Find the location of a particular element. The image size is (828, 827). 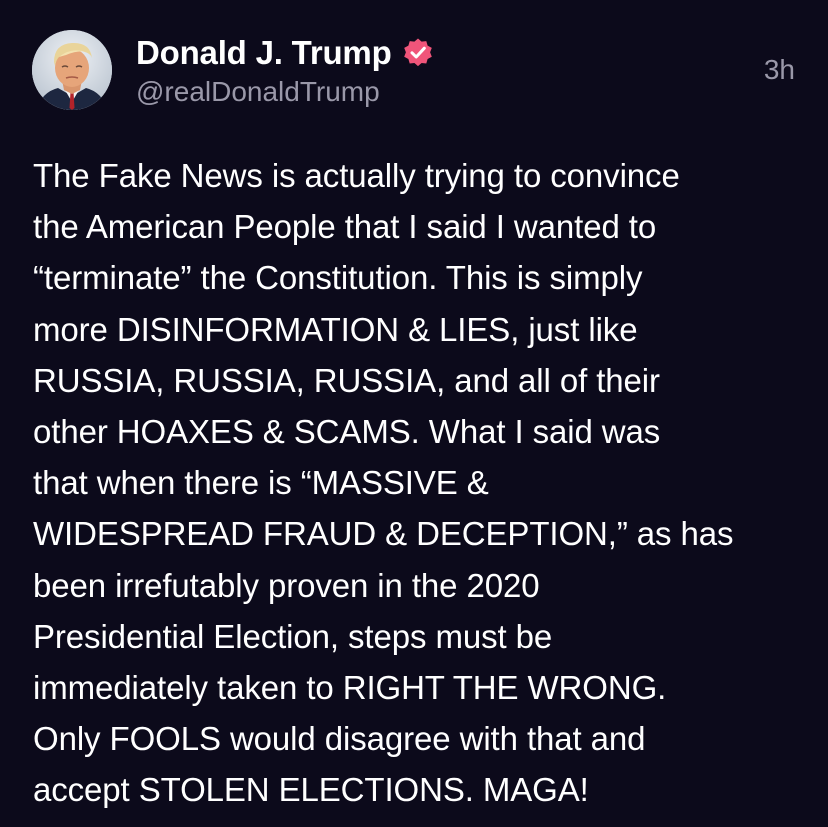

post-timestamp: 3h is located at coordinates (779, 70).